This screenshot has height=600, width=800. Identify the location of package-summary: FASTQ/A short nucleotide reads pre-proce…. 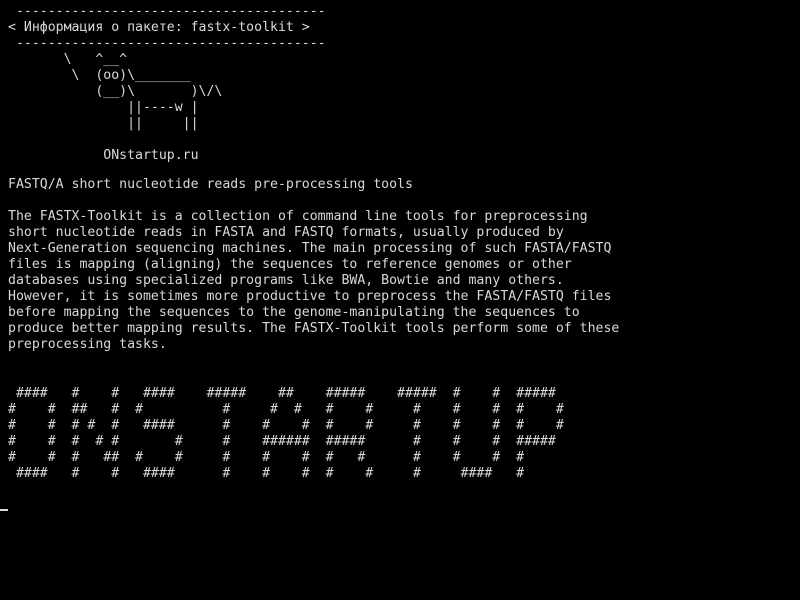
(210, 185).